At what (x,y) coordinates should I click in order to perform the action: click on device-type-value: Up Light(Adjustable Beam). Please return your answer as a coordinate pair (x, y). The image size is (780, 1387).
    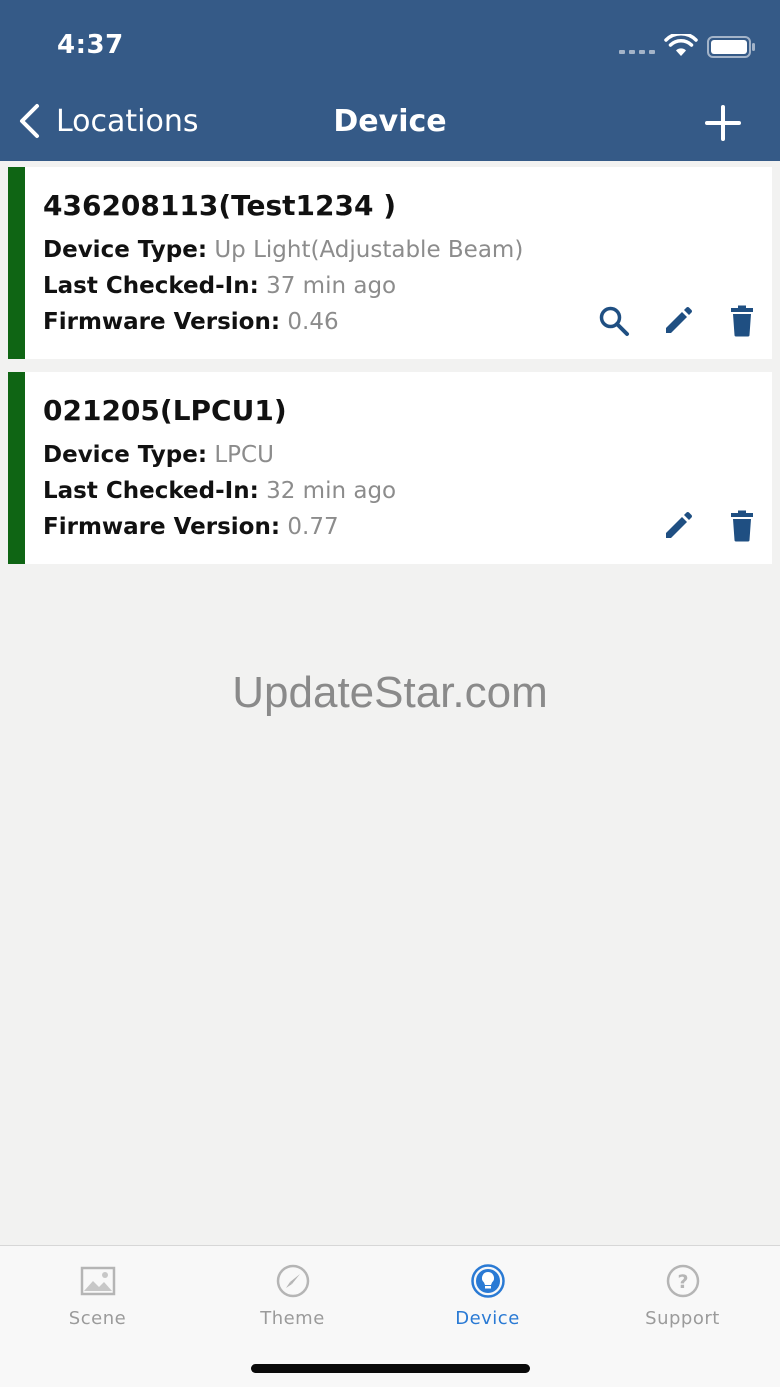
    Looking at the image, I should click on (369, 250).